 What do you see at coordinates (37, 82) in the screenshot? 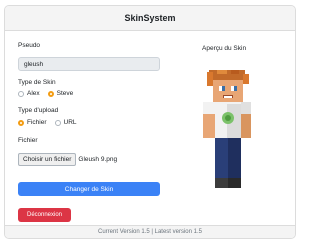
I see `skin-type-label: Type de Skin` at bounding box center [37, 82].